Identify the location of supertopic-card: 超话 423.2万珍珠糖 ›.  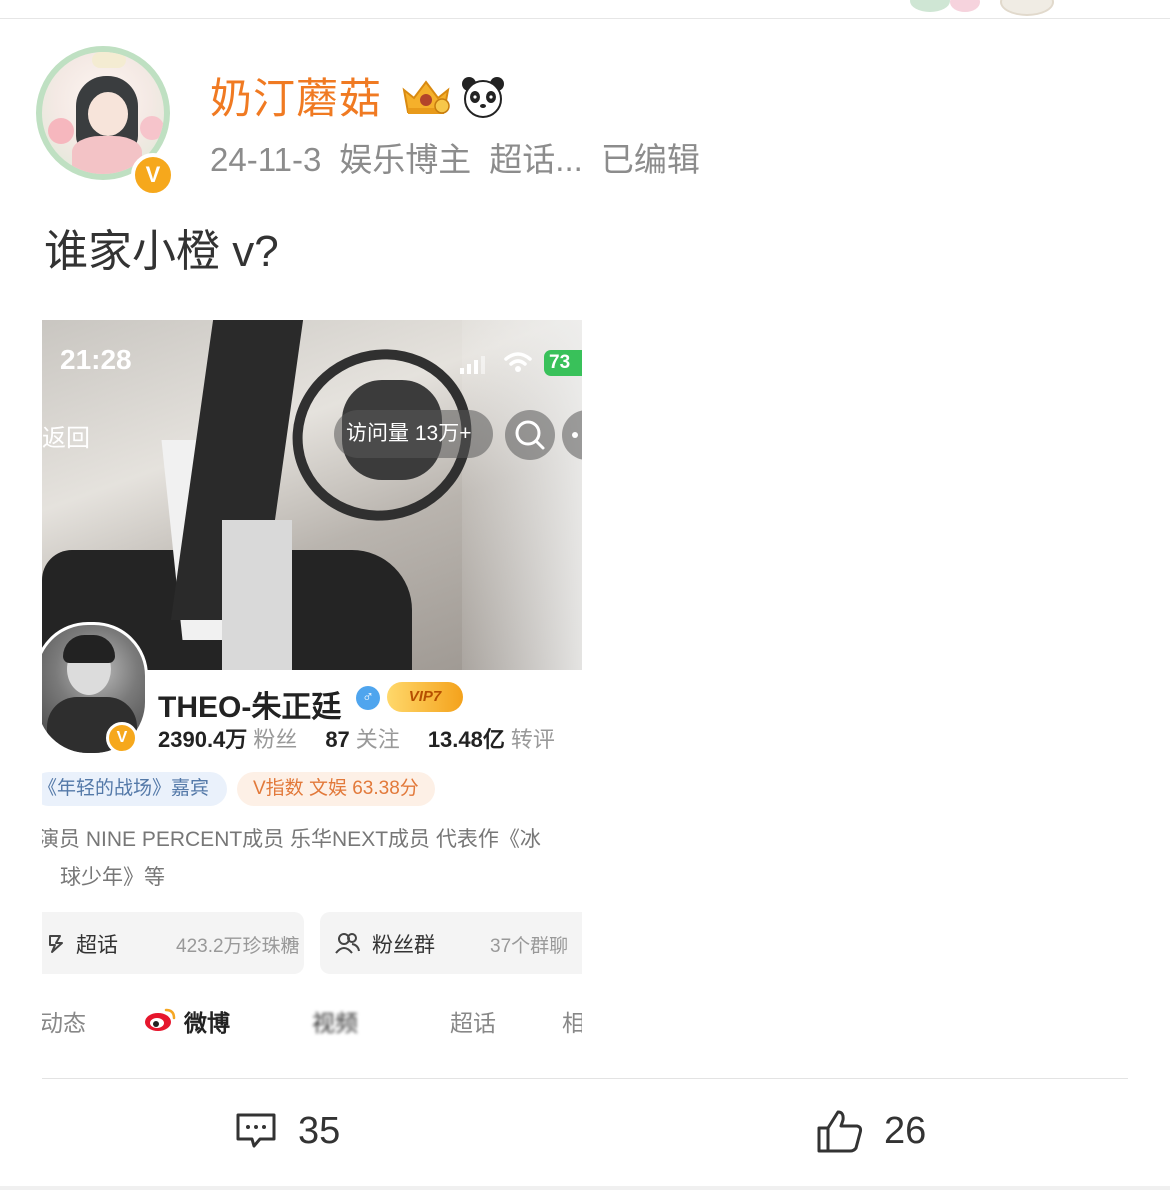
(173, 943).